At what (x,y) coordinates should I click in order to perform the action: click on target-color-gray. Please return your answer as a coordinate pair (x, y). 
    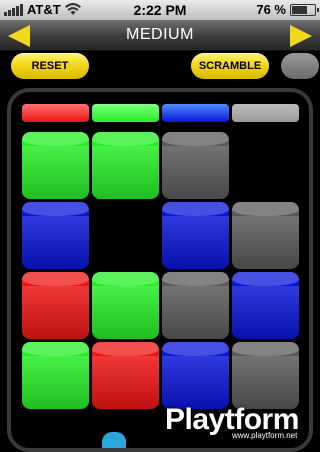
    Looking at the image, I should click on (265, 113).